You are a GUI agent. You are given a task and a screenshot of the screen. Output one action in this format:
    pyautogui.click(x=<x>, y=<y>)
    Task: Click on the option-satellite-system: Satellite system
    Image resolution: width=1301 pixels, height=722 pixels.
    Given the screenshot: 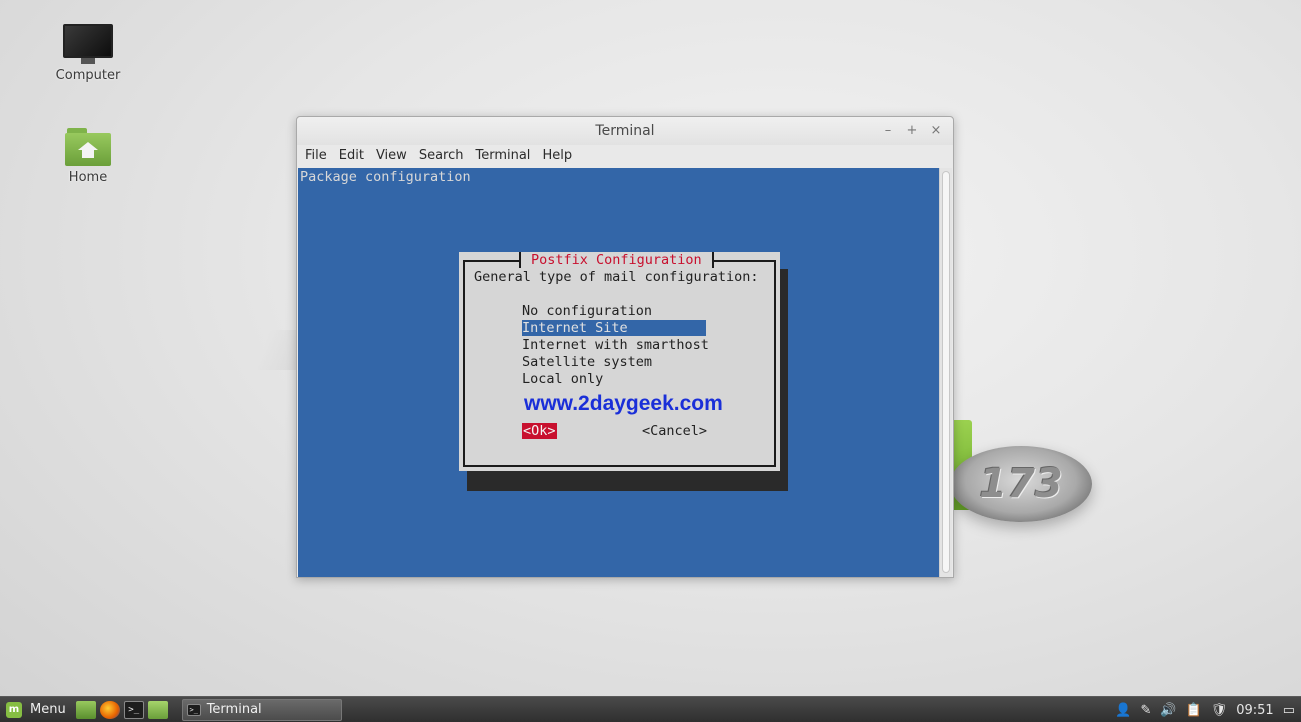 What is the action you would take?
    pyautogui.click(x=587, y=362)
    